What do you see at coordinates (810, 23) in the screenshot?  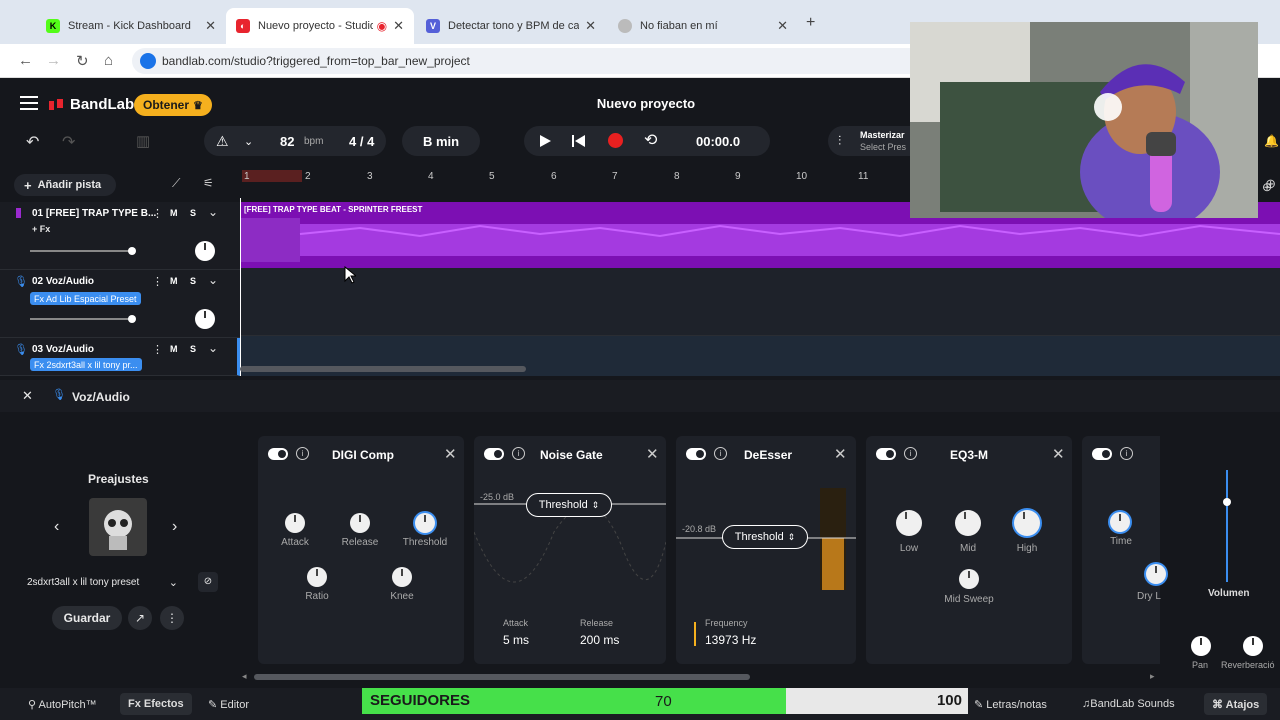 I see `new-tab-icon: +` at bounding box center [810, 23].